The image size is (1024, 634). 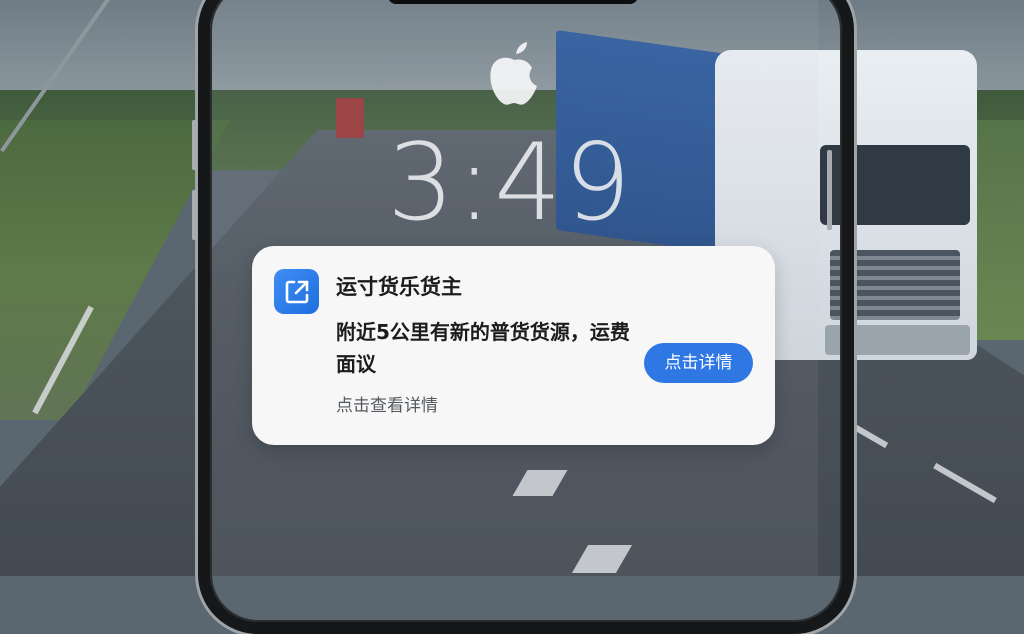 I want to click on apple-logo-icon, so click(x=513, y=73).